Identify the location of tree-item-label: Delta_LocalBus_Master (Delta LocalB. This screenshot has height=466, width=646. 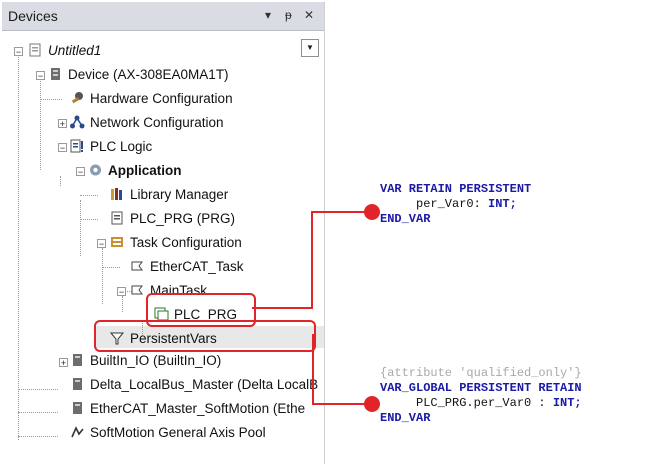
(204, 384).